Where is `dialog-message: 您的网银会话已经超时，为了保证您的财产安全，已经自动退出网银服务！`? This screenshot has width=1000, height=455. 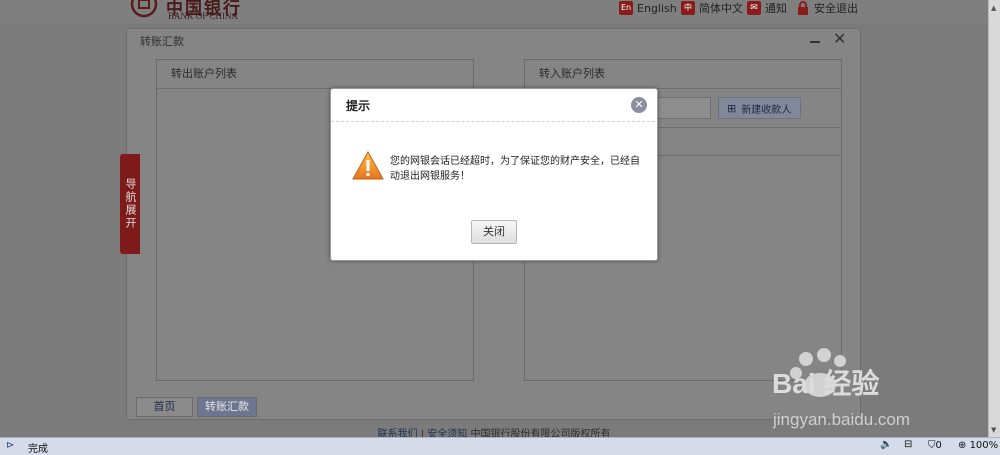 dialog-message: 您的网银会话已经超时，为了保证您的财产安全，已经自动退出网银服务！ is located at coordinates (515, 169).